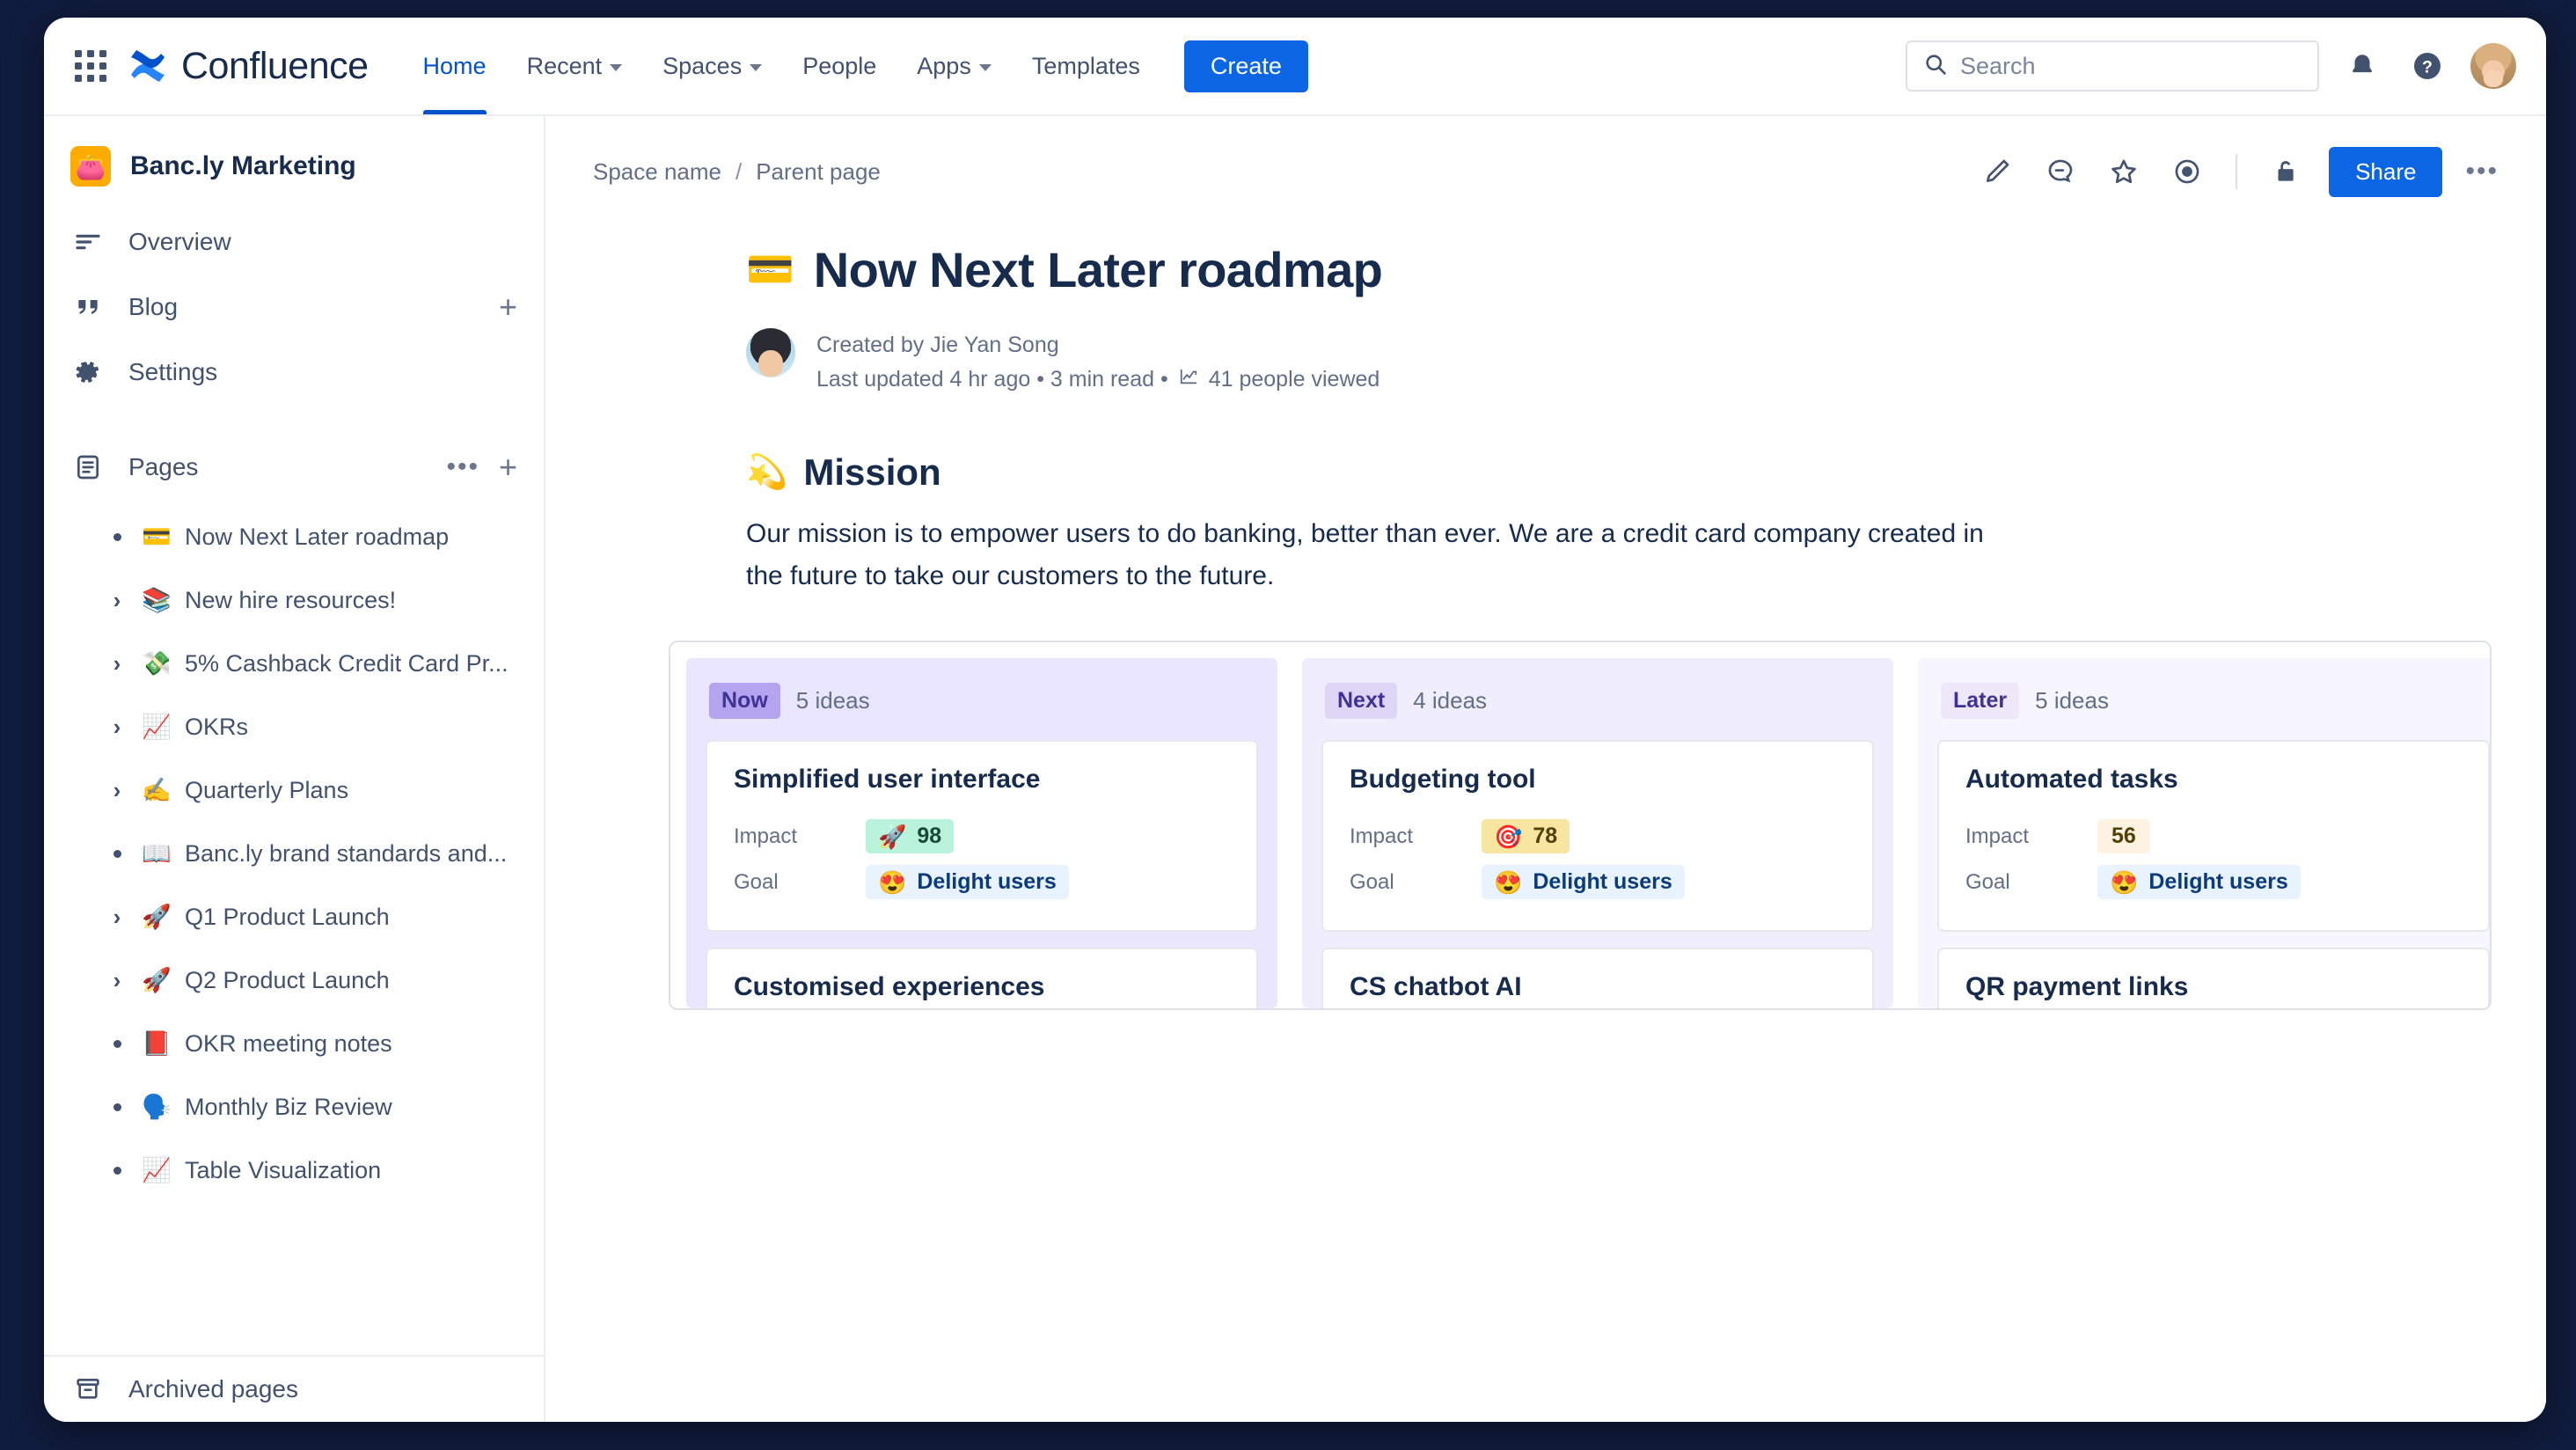  I want to click on app-switcher-icon, so click(90, 66).